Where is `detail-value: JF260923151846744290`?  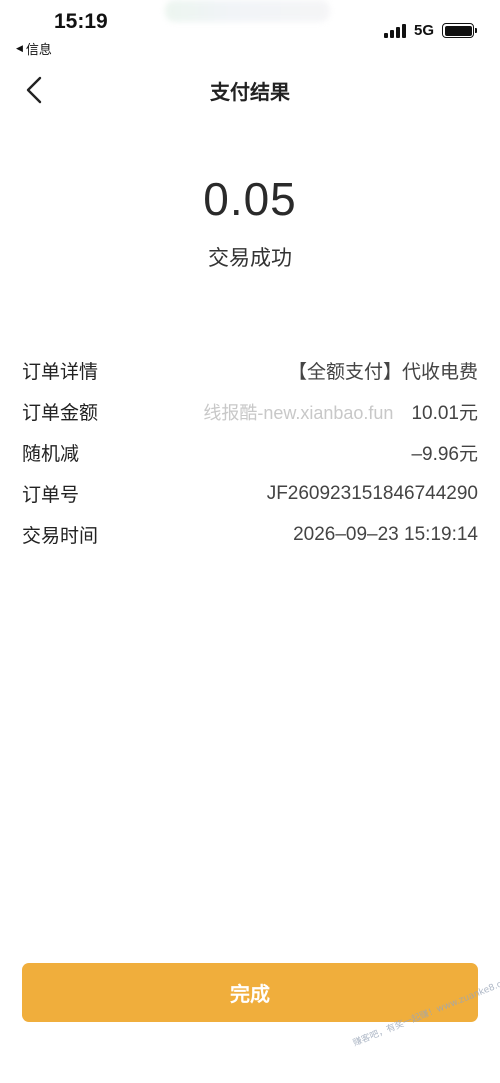 detail-value: JF260923151846744290 is located at coordinates (372, 493).